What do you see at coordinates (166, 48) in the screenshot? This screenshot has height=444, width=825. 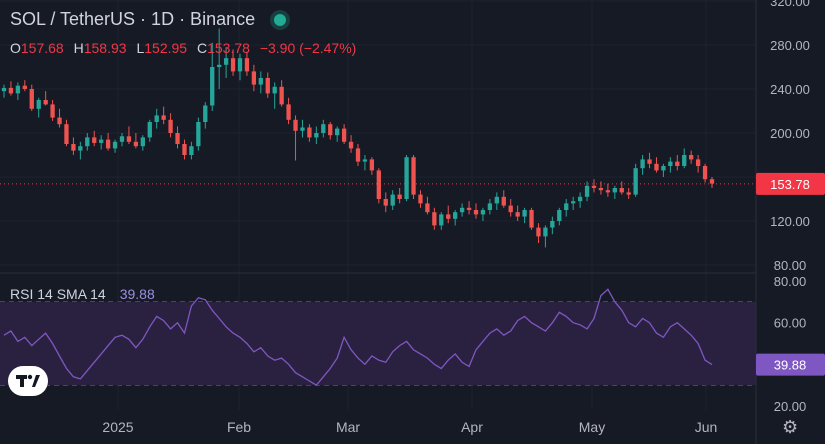 I see `low-value: 152.95` at bounding box center [166, 48].